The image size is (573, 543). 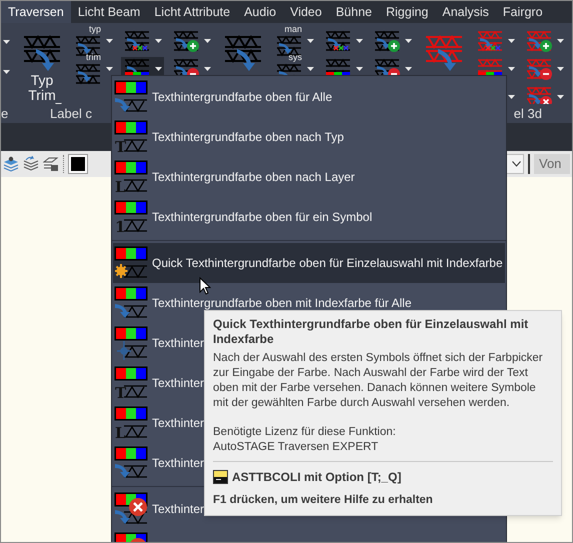 I want to click on license-name: AutoSTAGE Traversen EXPERT, so click(x=296, y=447).